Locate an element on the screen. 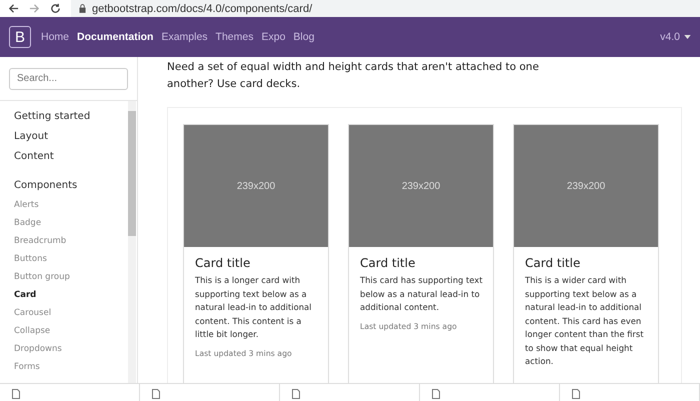 The width and height of the screenshot is (700, 401). nav-link: Expo is located at coordinates (273, 37).